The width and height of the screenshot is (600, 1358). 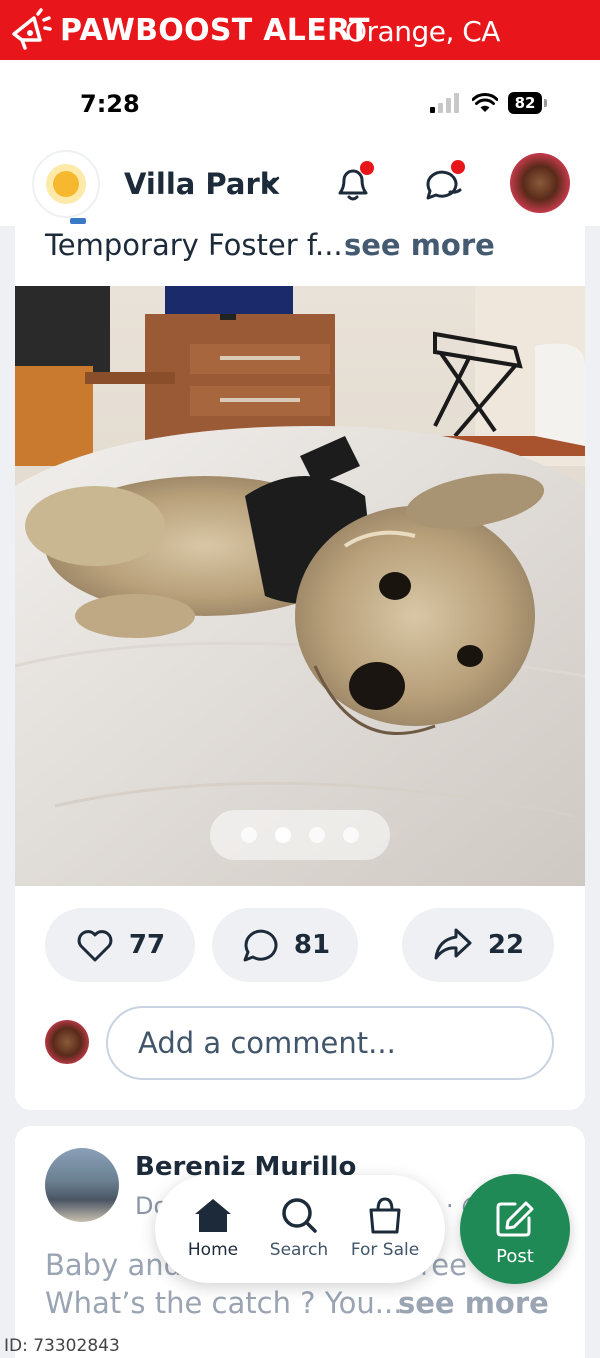 I want to click on post-button-label: Post, so click(x=515, y=1256).